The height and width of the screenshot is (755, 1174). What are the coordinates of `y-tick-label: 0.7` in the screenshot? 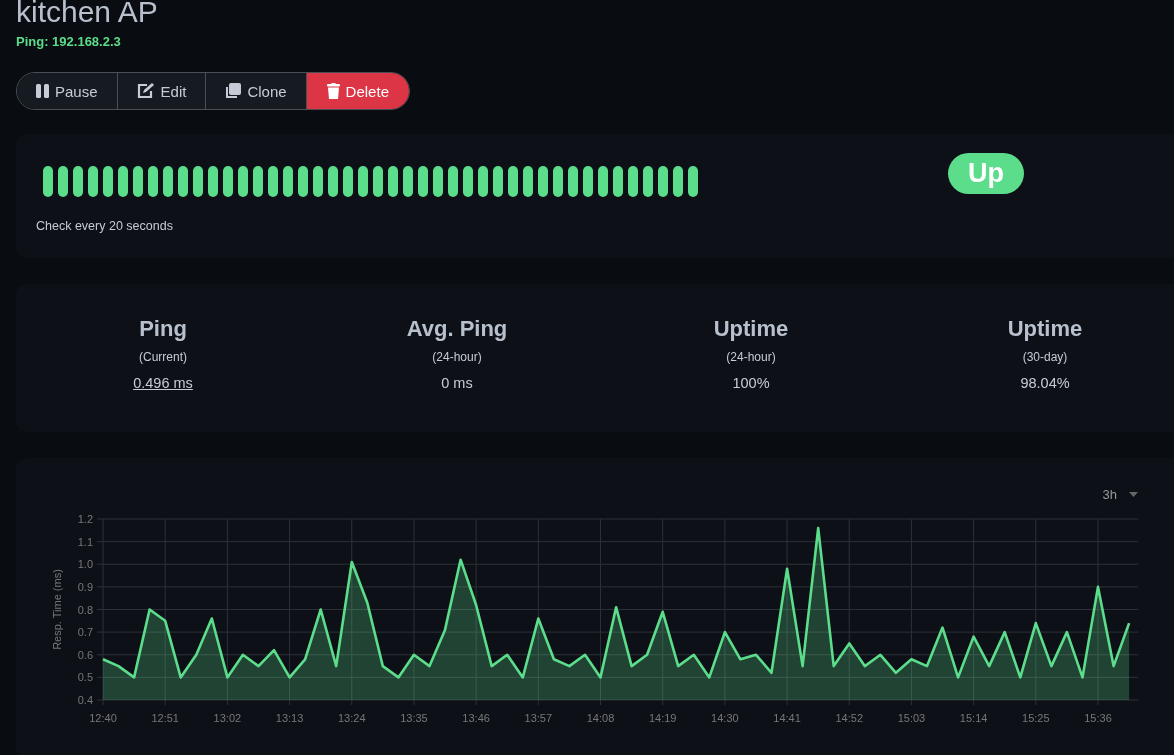 It's located at (85, 632).